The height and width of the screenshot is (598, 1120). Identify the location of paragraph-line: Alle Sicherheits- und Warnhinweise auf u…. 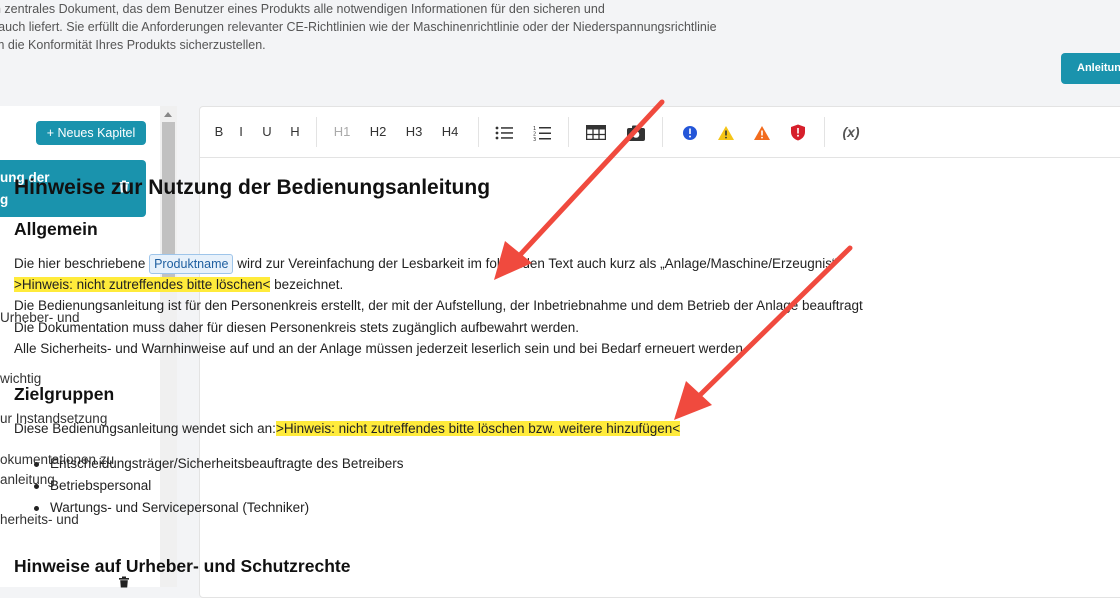
(380, 348).